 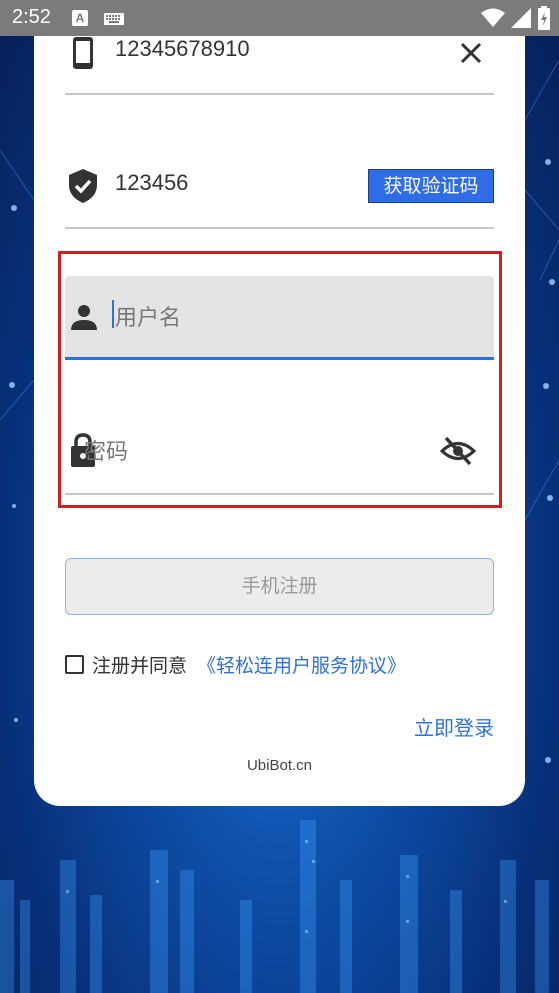 I want to click on keyboard-icon, so click(x=114, y=19).